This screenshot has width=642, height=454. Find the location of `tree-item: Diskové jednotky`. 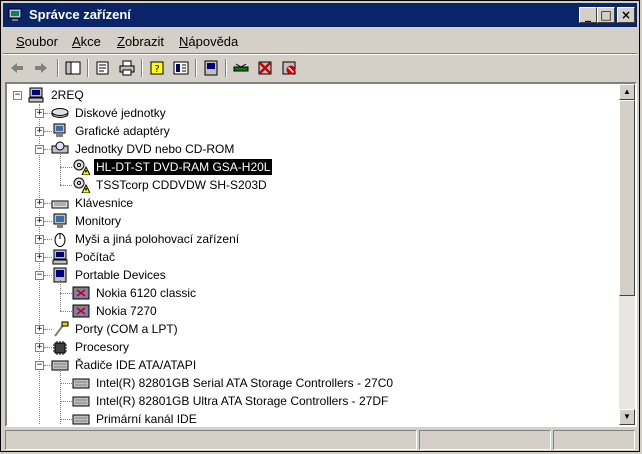

tree-item: Diskové jednotky is located at coordinates (109, 113).